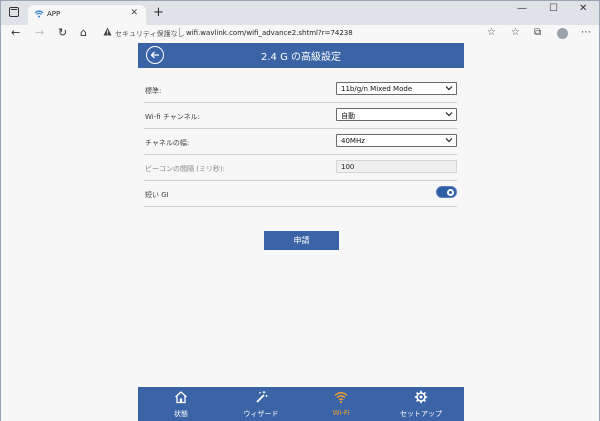 This screenshot has height=421, width=600. Describe the element at coordinates (87, 15) in the screenshot. I see `browser-tab: APP ✕` at that location.